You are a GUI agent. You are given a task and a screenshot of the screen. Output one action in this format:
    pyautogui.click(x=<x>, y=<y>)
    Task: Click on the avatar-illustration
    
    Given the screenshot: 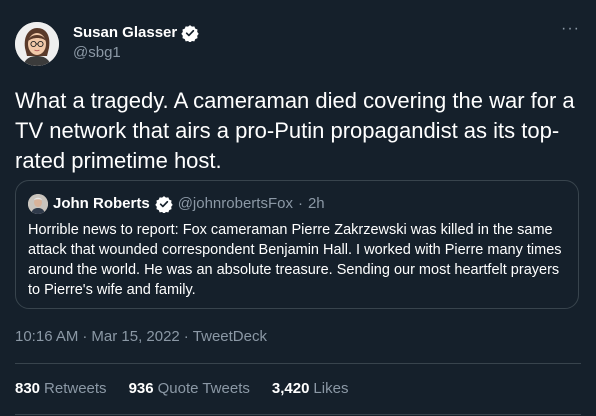 What is the action you would take?
    pyautogui.click(x=37, y=44)
    